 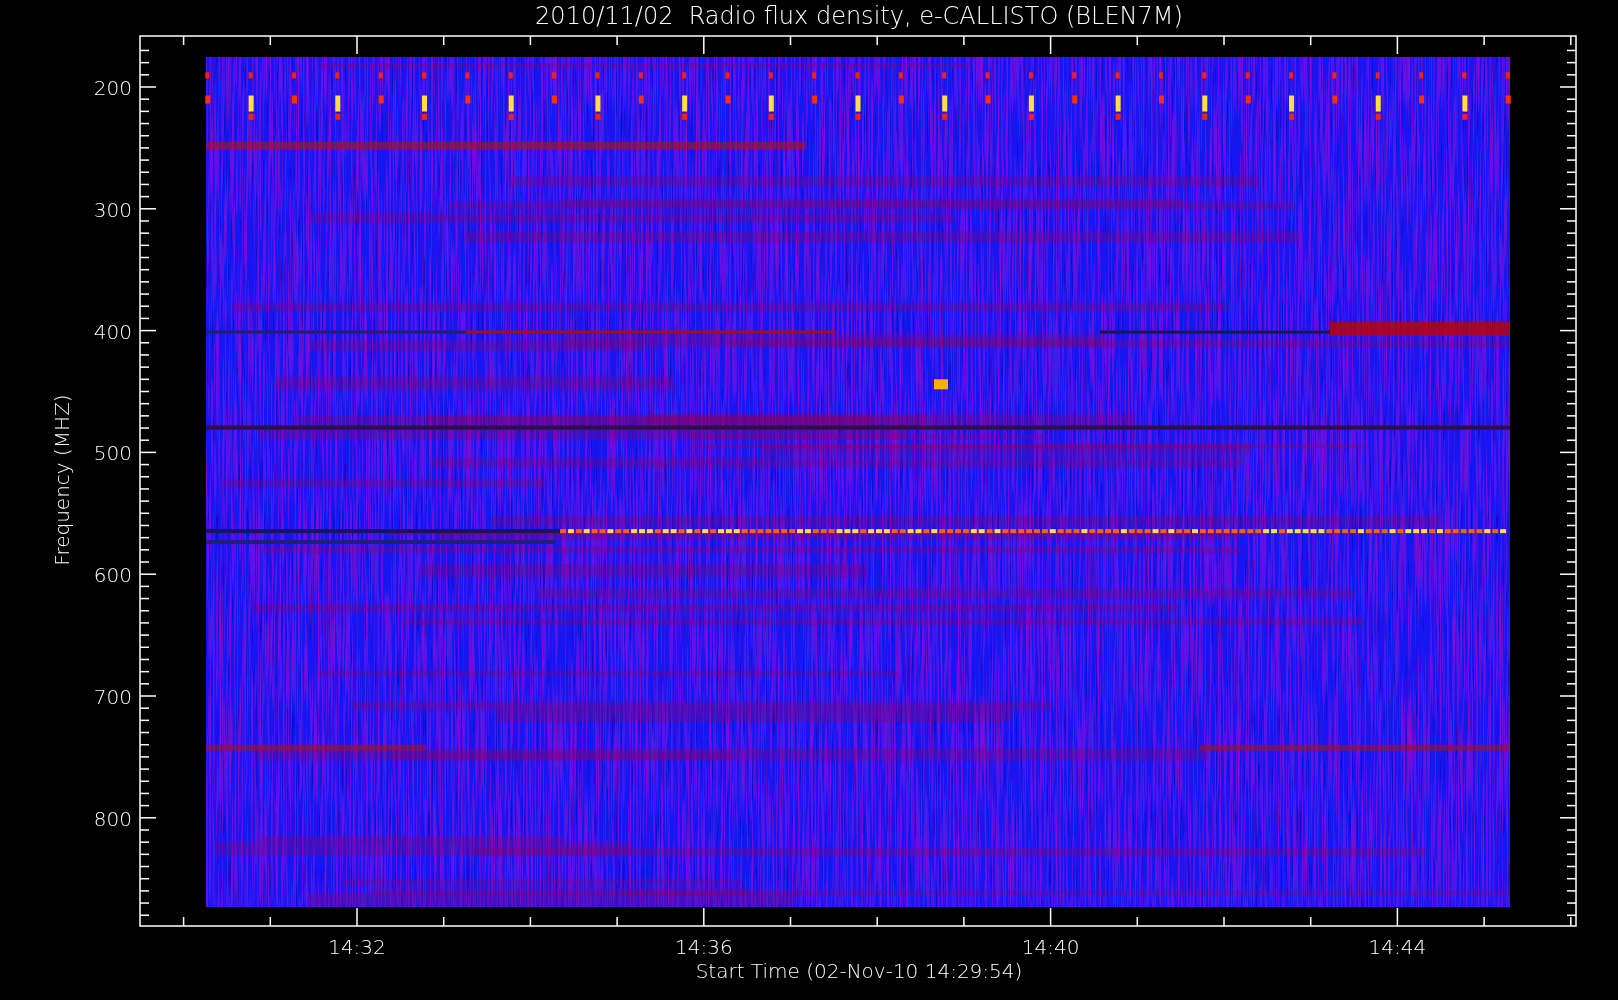 What do you see at coordinates (1050, 947) in the screenshot?
I see `tick-label: 14:40` at bounding box center [1050, 947].